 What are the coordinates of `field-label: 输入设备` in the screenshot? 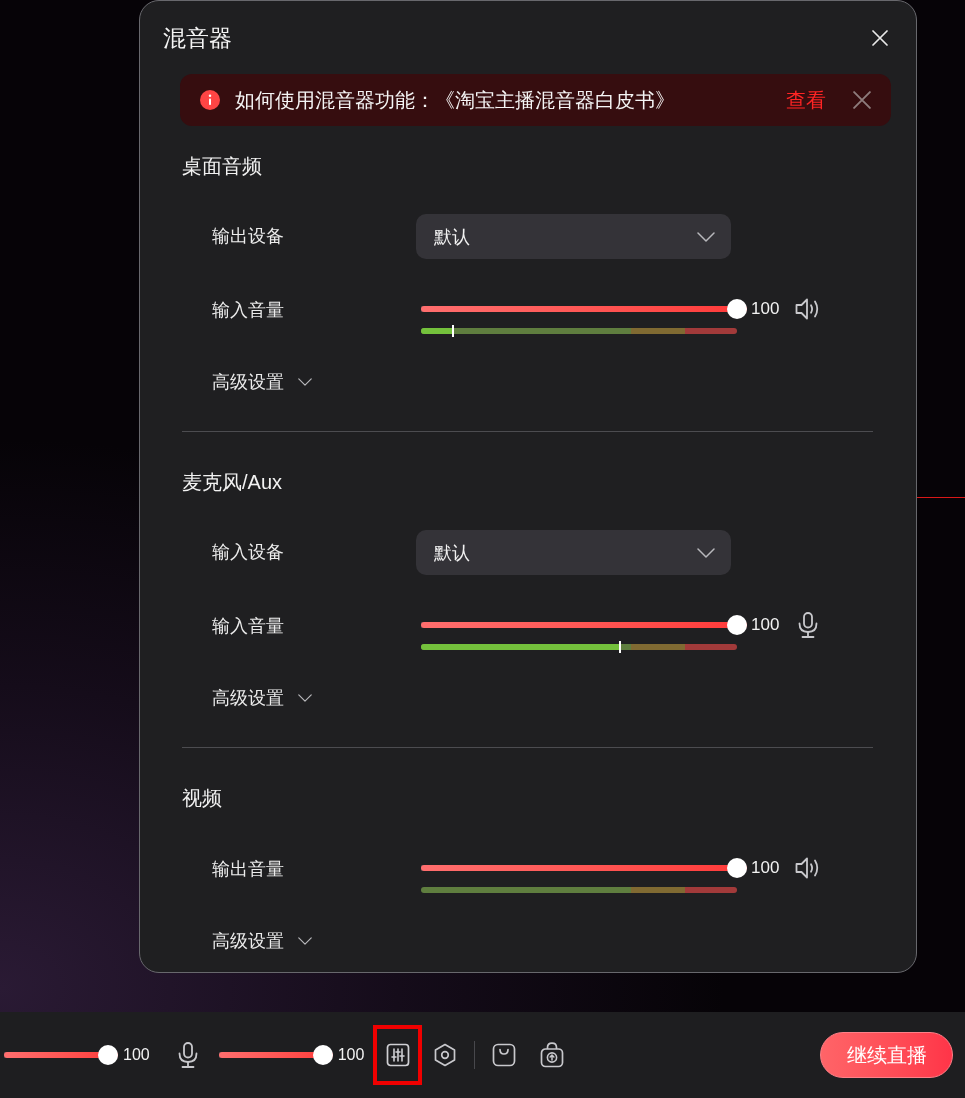 It's located at (248, 552).